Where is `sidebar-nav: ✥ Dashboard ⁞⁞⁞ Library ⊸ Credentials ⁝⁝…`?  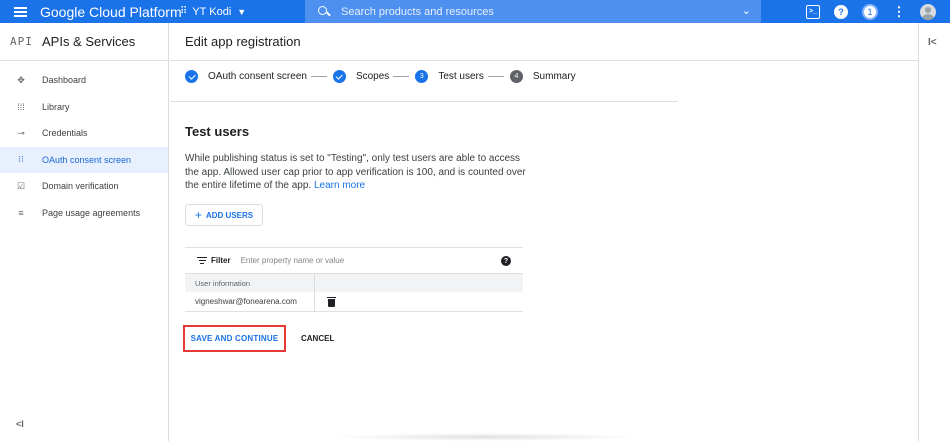
sidebar-nav: ✥ Dashboard ⁞⁞⁞ Library ⊸ Credentials ⁝⁝… is located at coordinates (84, 146).